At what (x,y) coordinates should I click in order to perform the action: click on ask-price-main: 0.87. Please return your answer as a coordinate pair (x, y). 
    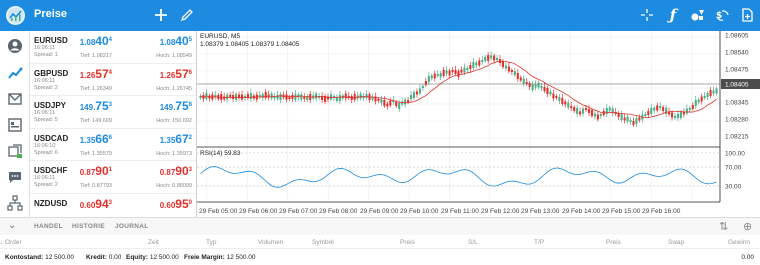
    Looking at the image, I should click on (167, 172).